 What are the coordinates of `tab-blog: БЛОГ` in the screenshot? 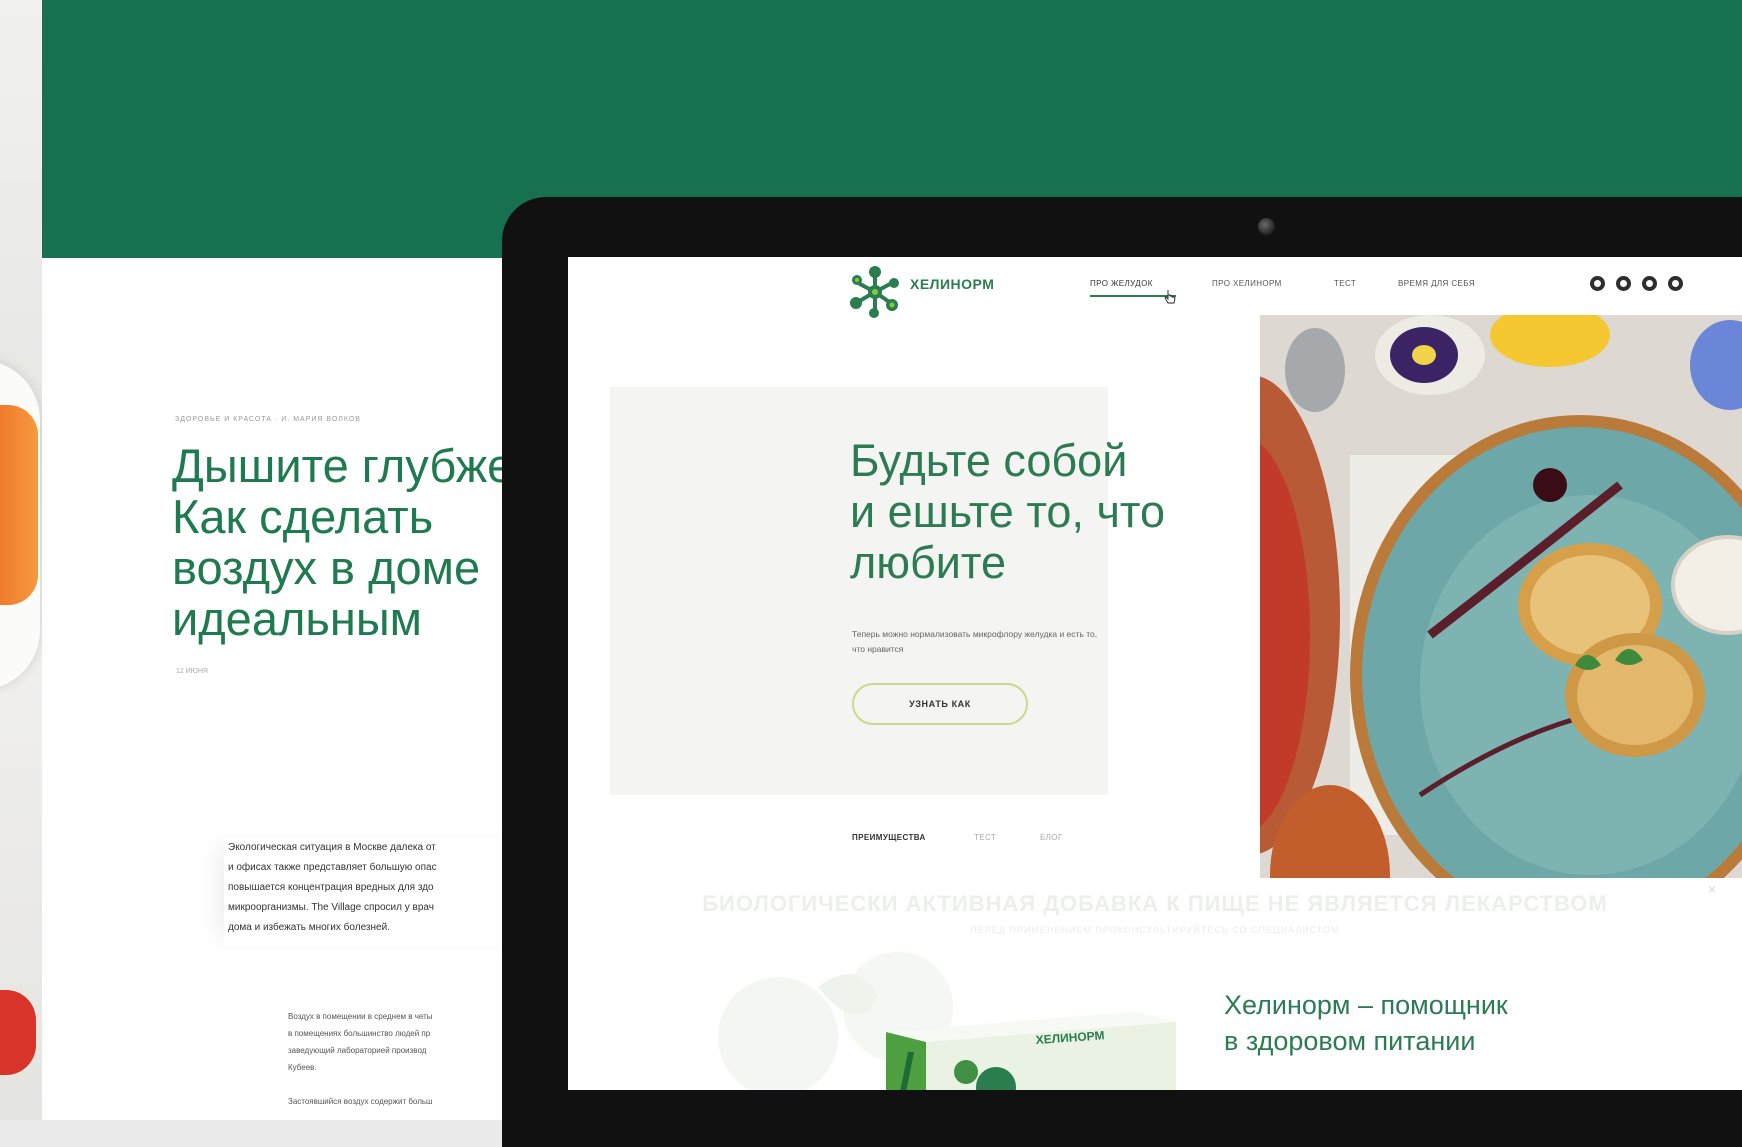 It's located at (1051, 837).